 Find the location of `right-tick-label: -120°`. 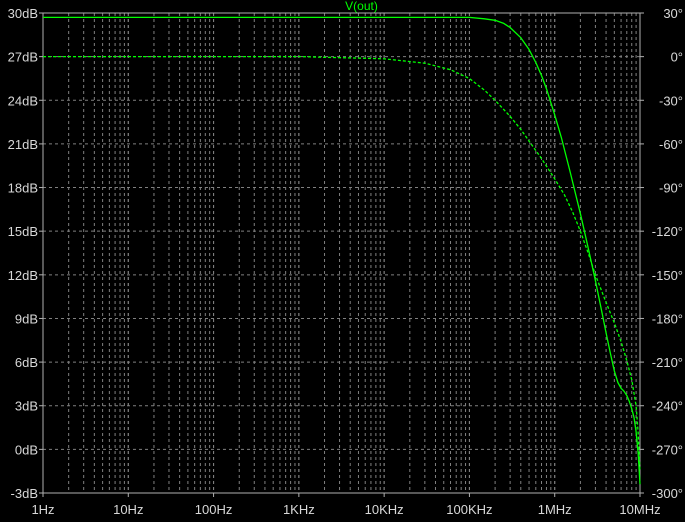

right-tick-label: -120° is located at coordinates (667, 231).